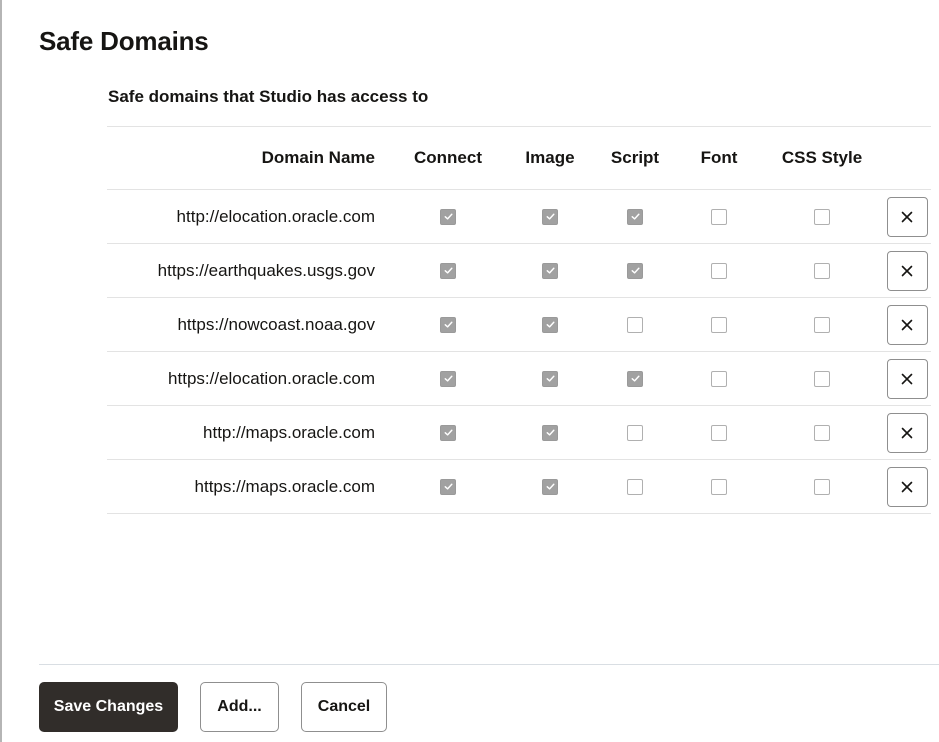  What do you see at coordinates (344, 707) in the screenshot?
I see `cancel-button: Cancel` at bounding box center [344, 707].